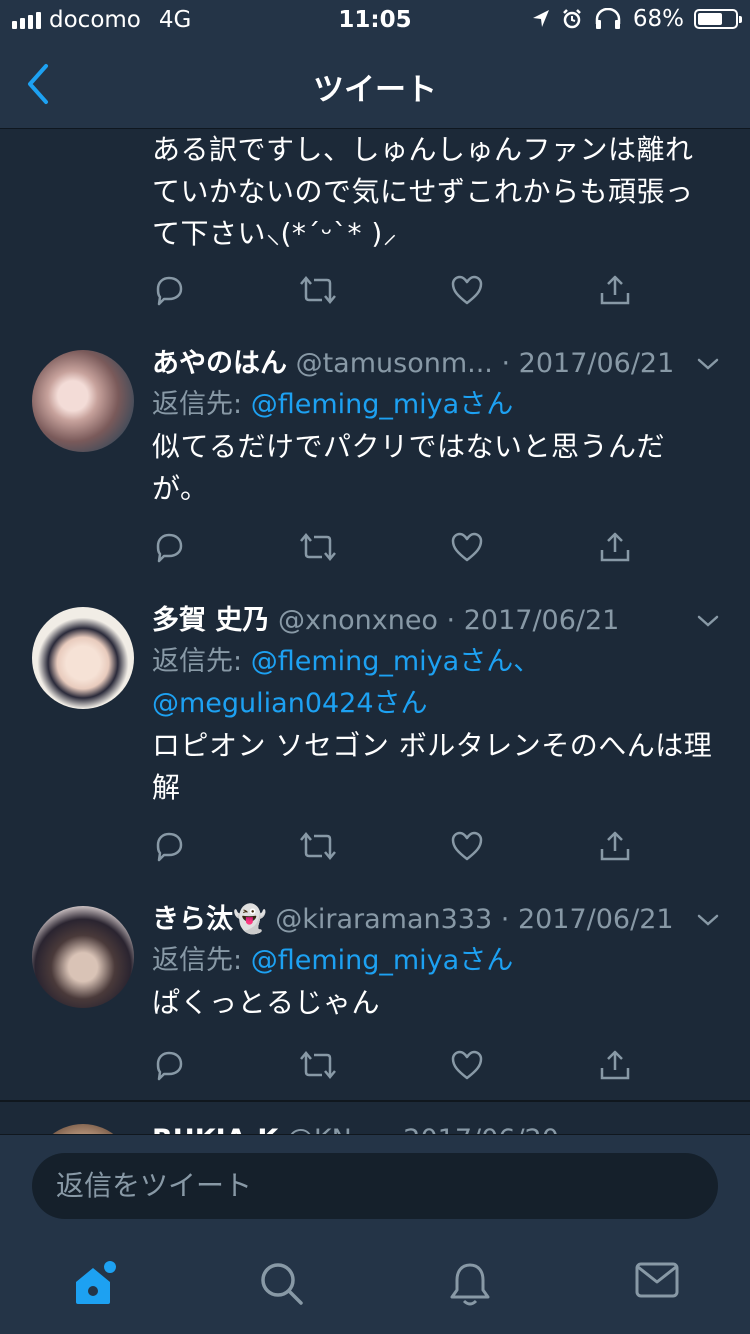  Describe the element at coordinates (375, 1118) in the screenshot. I see `tweet: RUKIA.K @KN... · 2017/06/20` at that location.